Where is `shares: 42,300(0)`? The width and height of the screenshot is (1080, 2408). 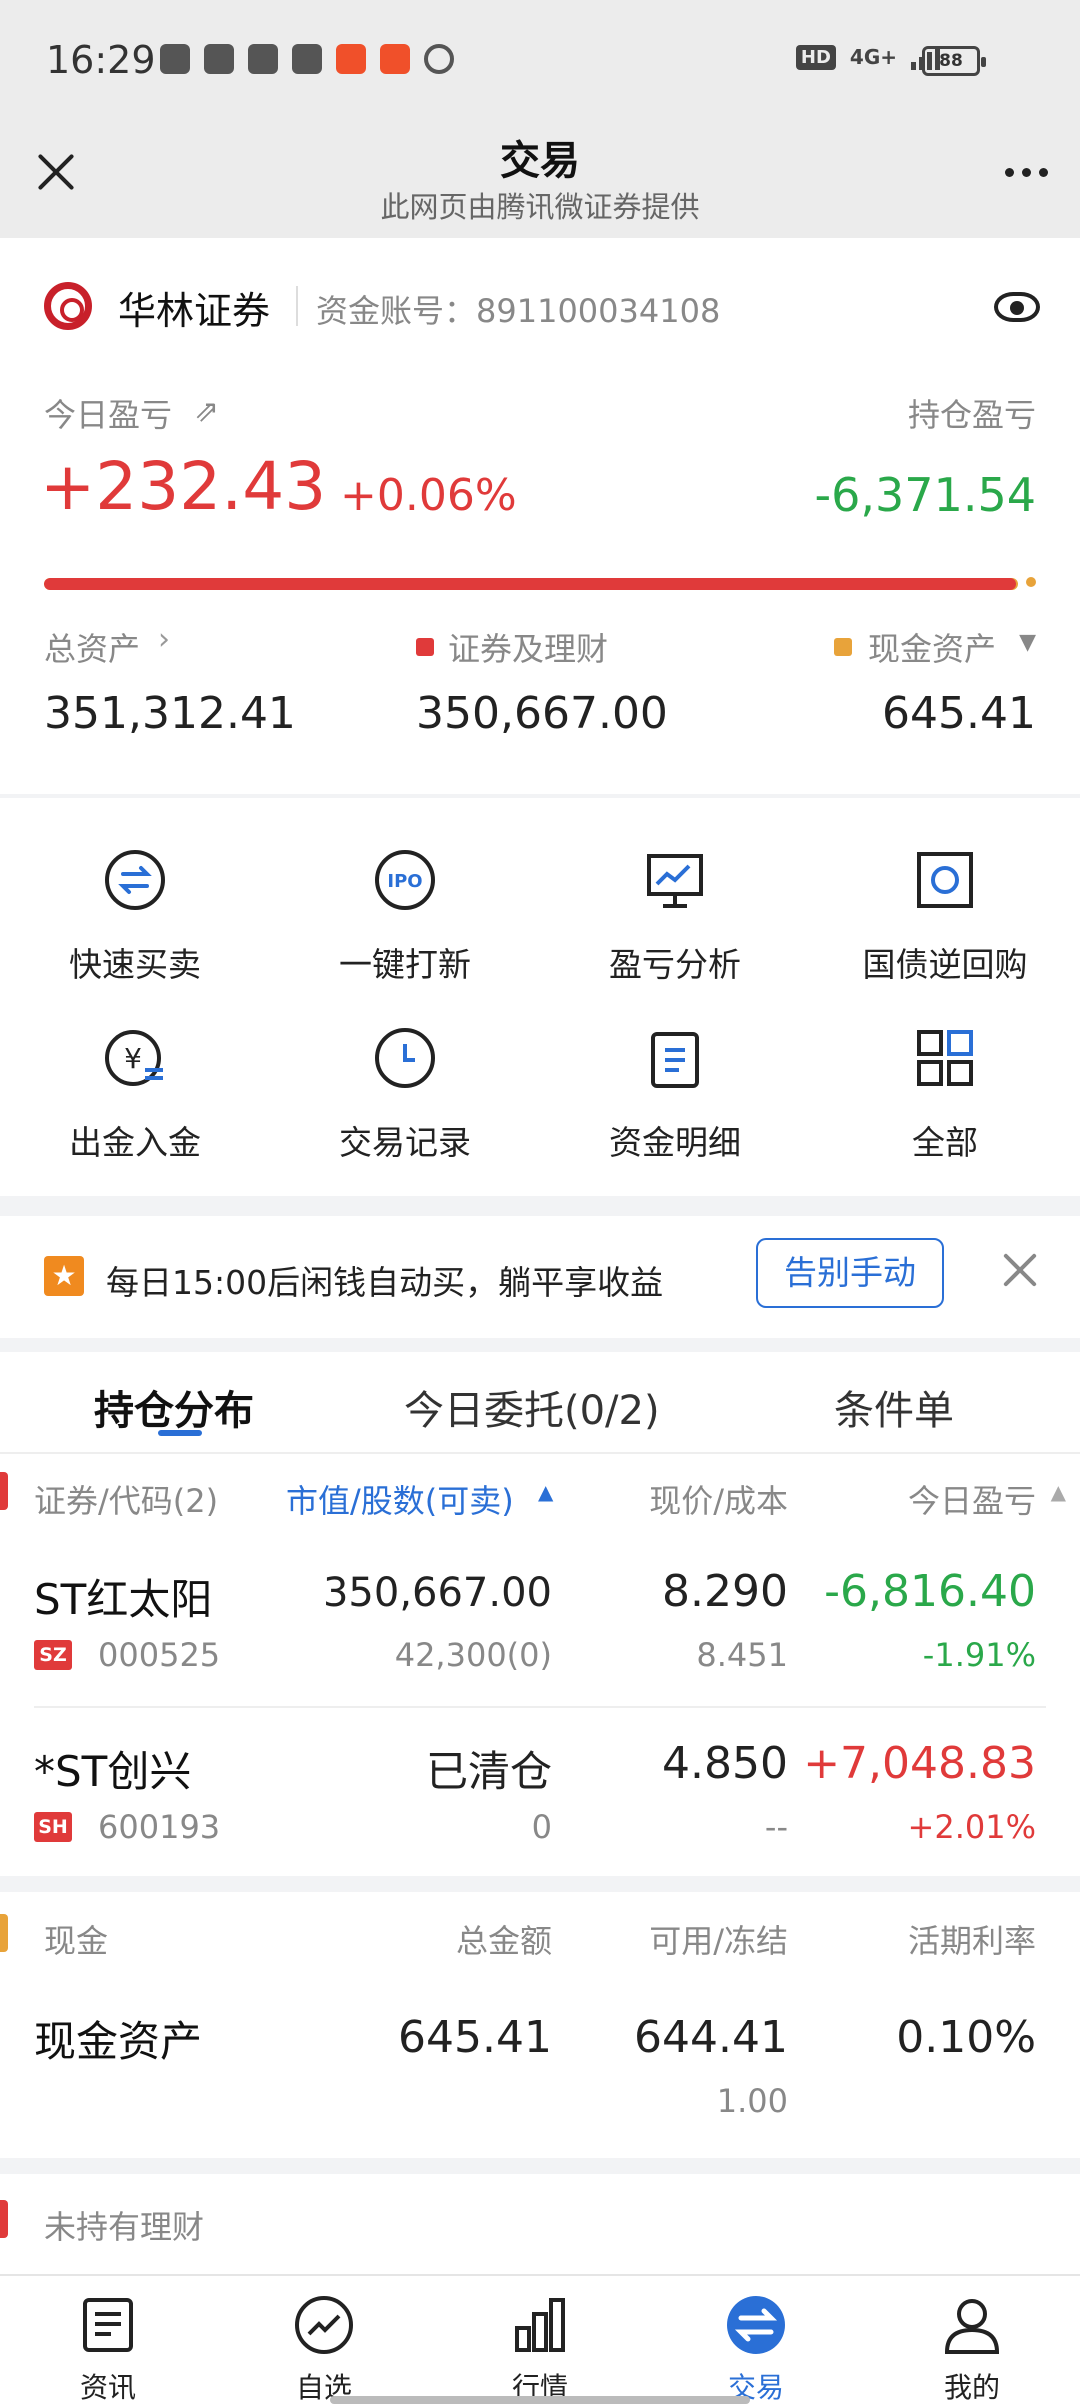
shares: 42,300(0) is located at coordinates (473, 1655).